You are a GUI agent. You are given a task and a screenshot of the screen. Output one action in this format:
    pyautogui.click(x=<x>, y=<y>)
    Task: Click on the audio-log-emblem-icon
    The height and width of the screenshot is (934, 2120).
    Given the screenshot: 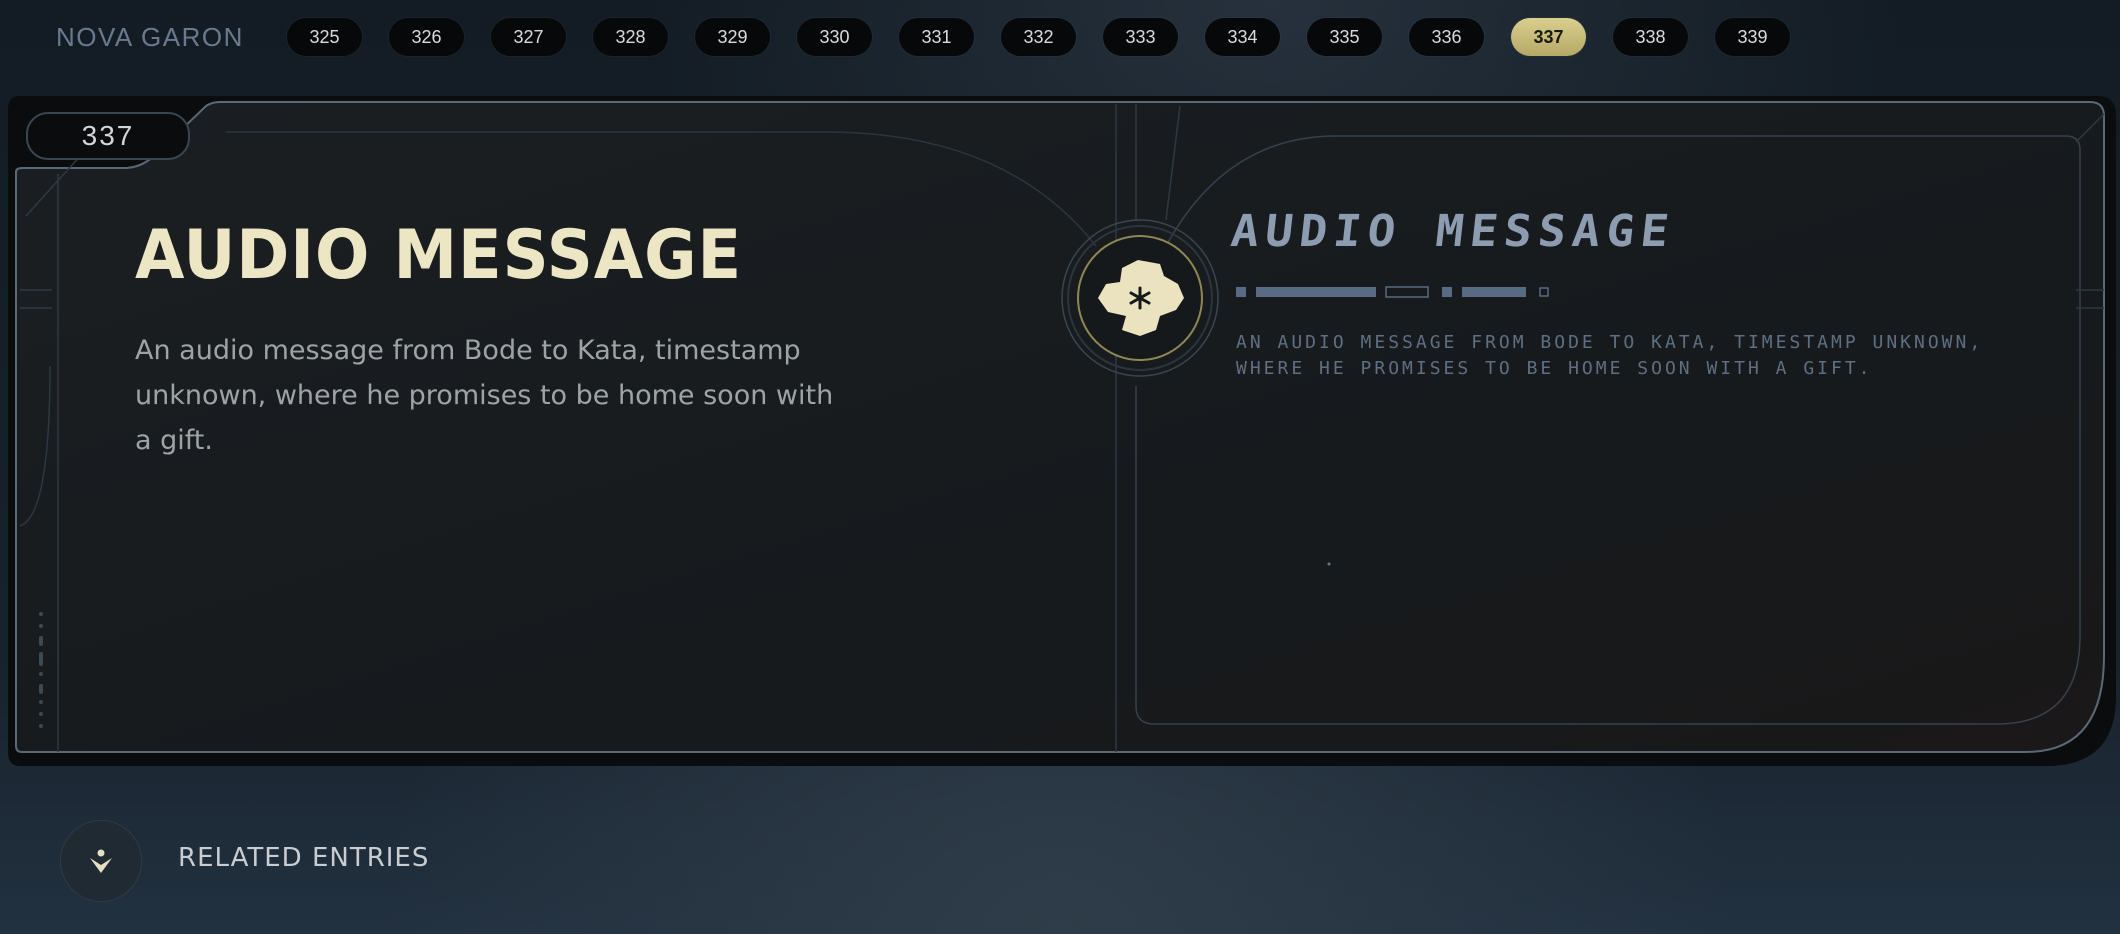 What is the action you would take?
    pyautogui.click(x=1140, y=298)
    